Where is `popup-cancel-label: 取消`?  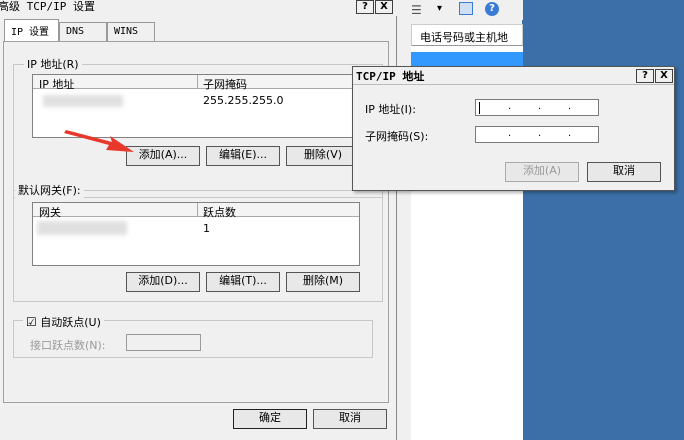
popup-cancel-label: 取消 is located at coordinates (624, 170).